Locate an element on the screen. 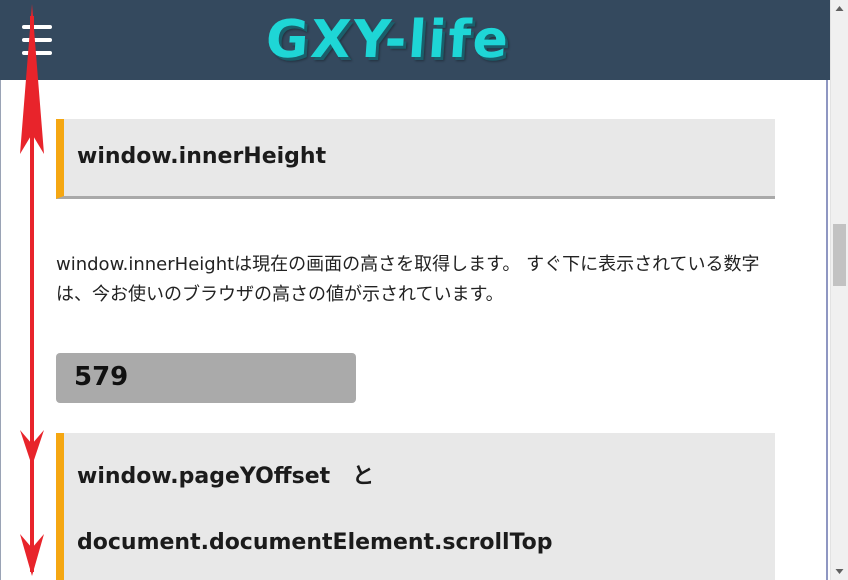 The image size is (848, 580). vertical-scrollbar is located at coordinates (839, 290).